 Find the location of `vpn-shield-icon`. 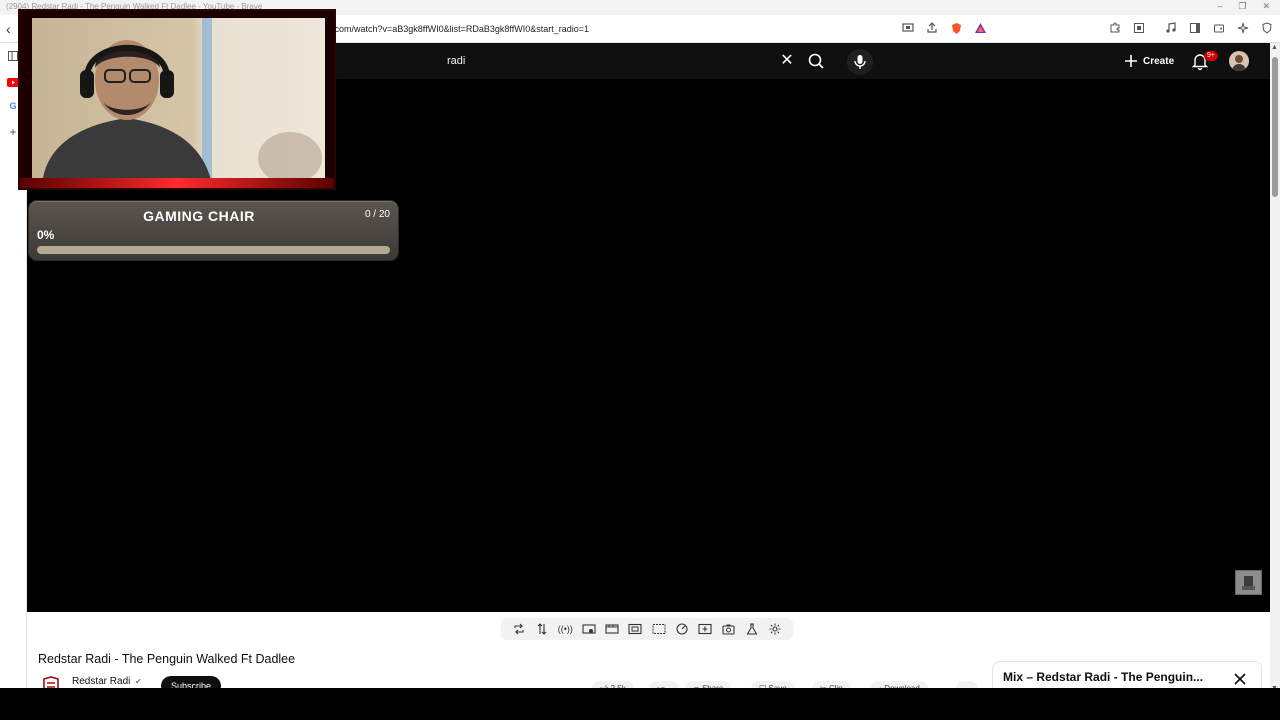

vpn-shield-icon is located at coordinates (1267, 28).